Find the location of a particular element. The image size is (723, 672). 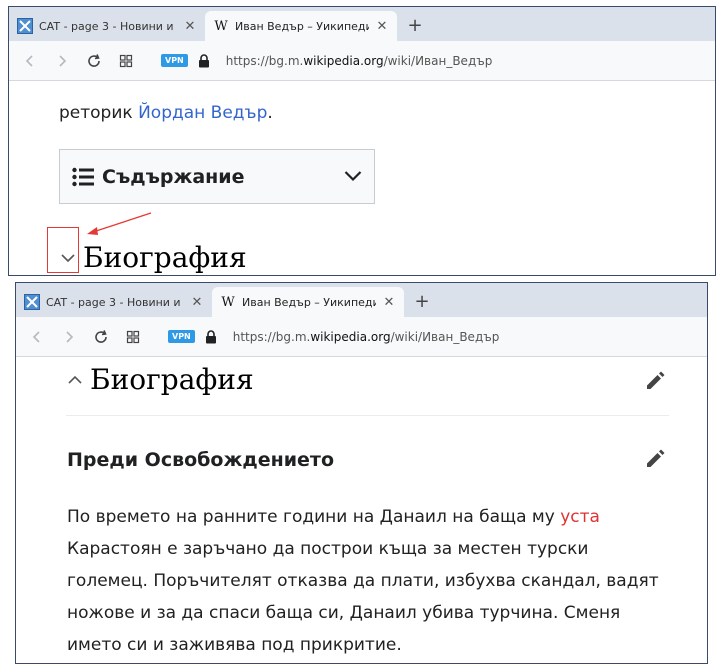

list-icon is located at coordinates (83, 177).